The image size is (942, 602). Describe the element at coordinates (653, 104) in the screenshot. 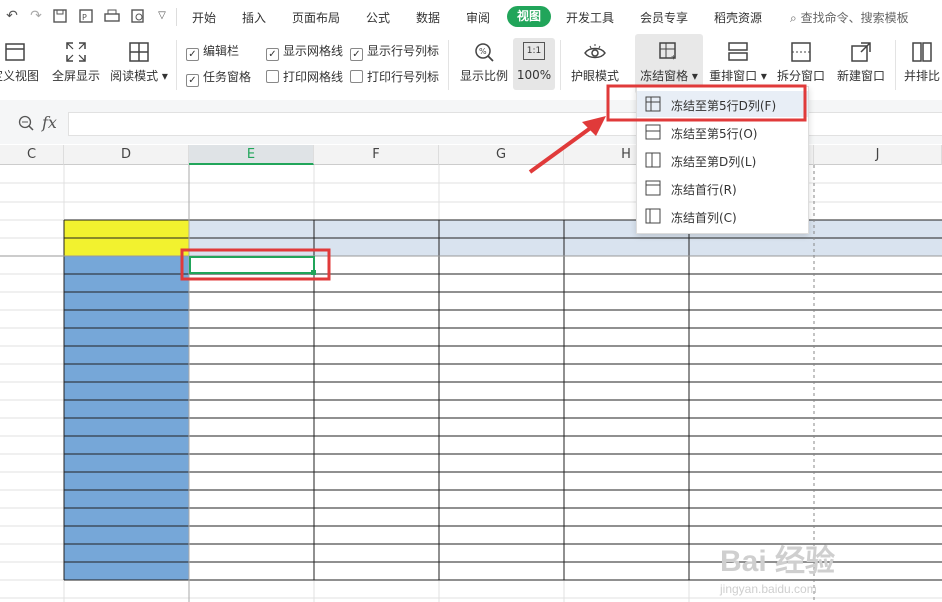

I see `freeze-cell-icon` at that location.